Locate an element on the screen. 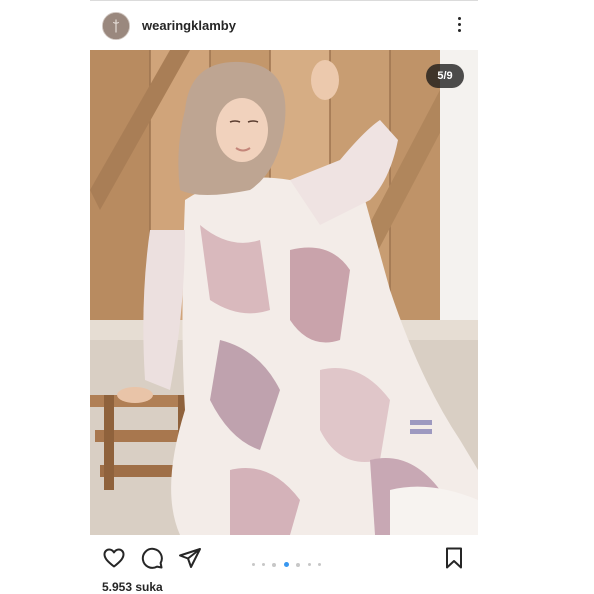 This screenshot has height=594, width=594. carousel-dot-active is located at coordinates (286, 565).